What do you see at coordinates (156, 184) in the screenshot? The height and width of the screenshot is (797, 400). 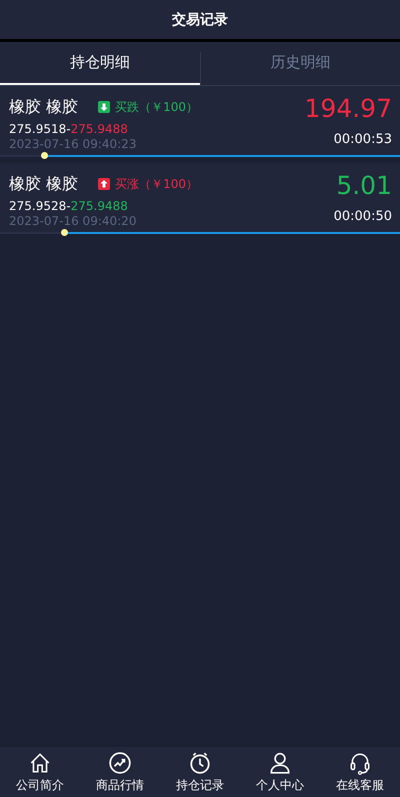 I see `order-label: 买涨（￥100）` at bounding box center [156, 184].